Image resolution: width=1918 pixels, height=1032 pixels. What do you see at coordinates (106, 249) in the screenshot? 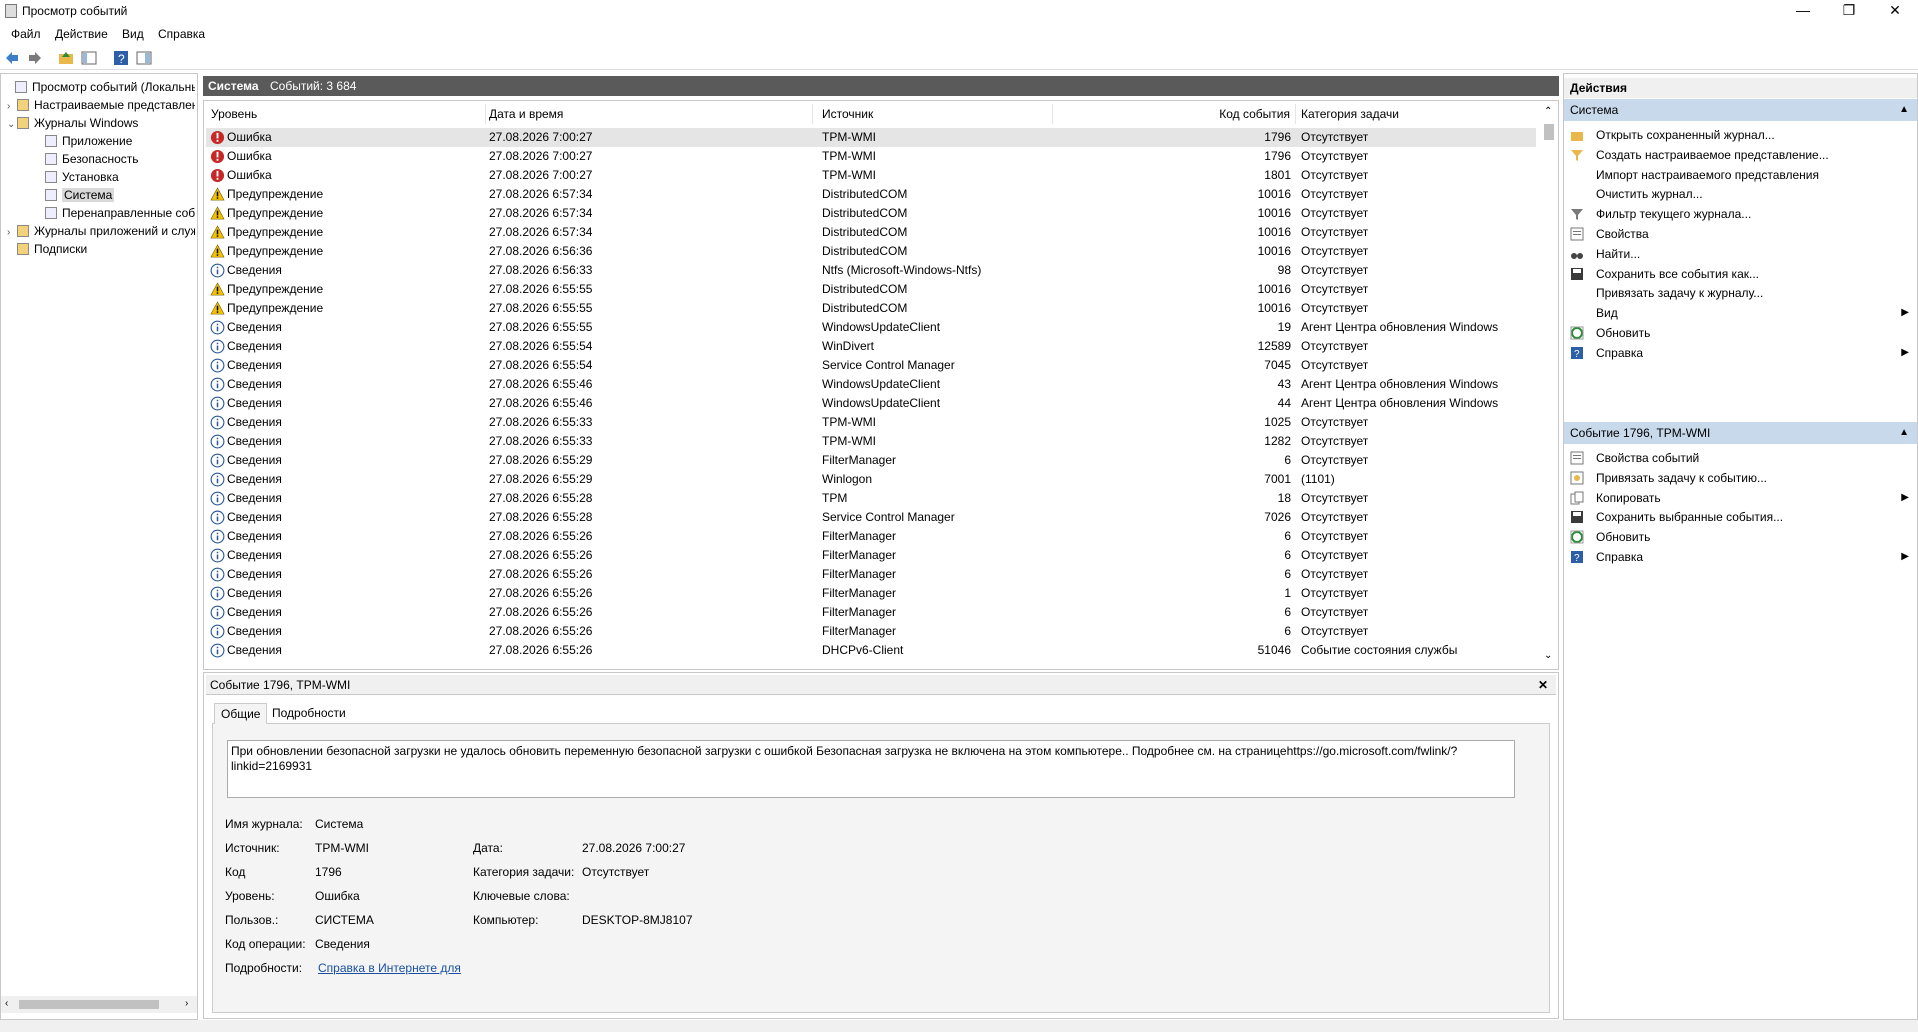
I see `tree-item-subscriptions: Подписки` at bounding box center [106, 249].